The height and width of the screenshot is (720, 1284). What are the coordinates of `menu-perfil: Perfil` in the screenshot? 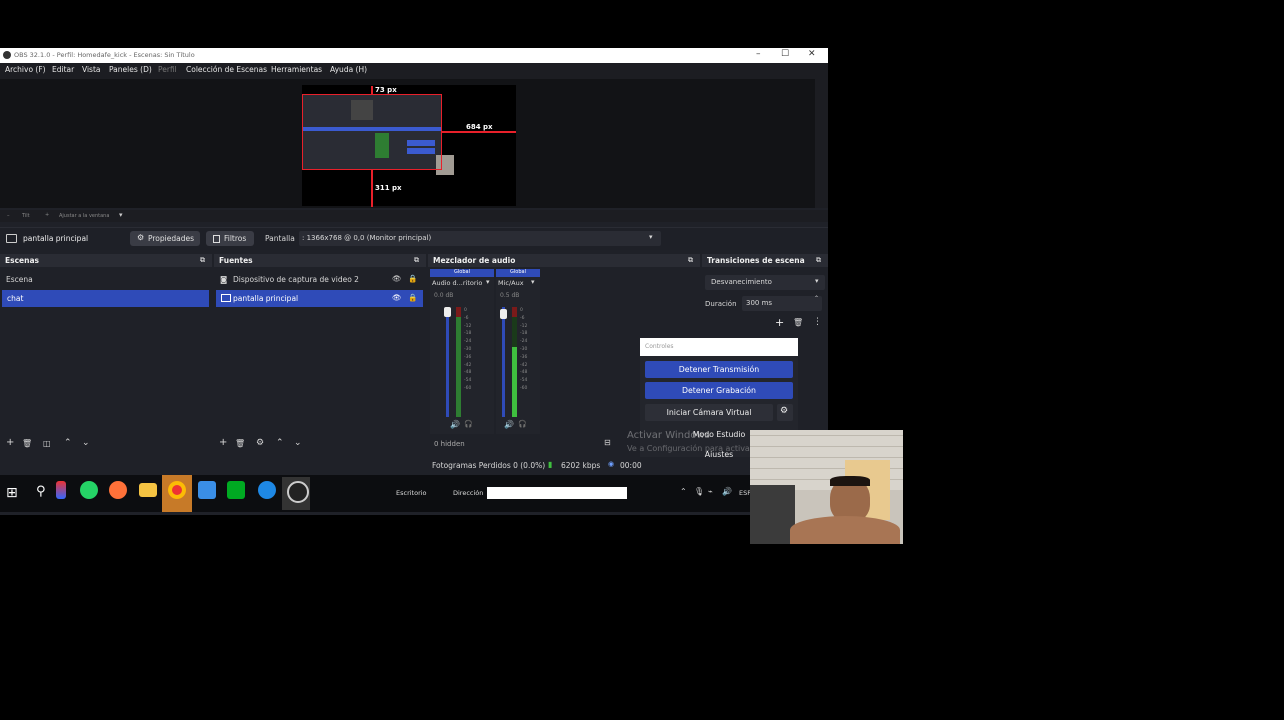 It's located at (167, 69).